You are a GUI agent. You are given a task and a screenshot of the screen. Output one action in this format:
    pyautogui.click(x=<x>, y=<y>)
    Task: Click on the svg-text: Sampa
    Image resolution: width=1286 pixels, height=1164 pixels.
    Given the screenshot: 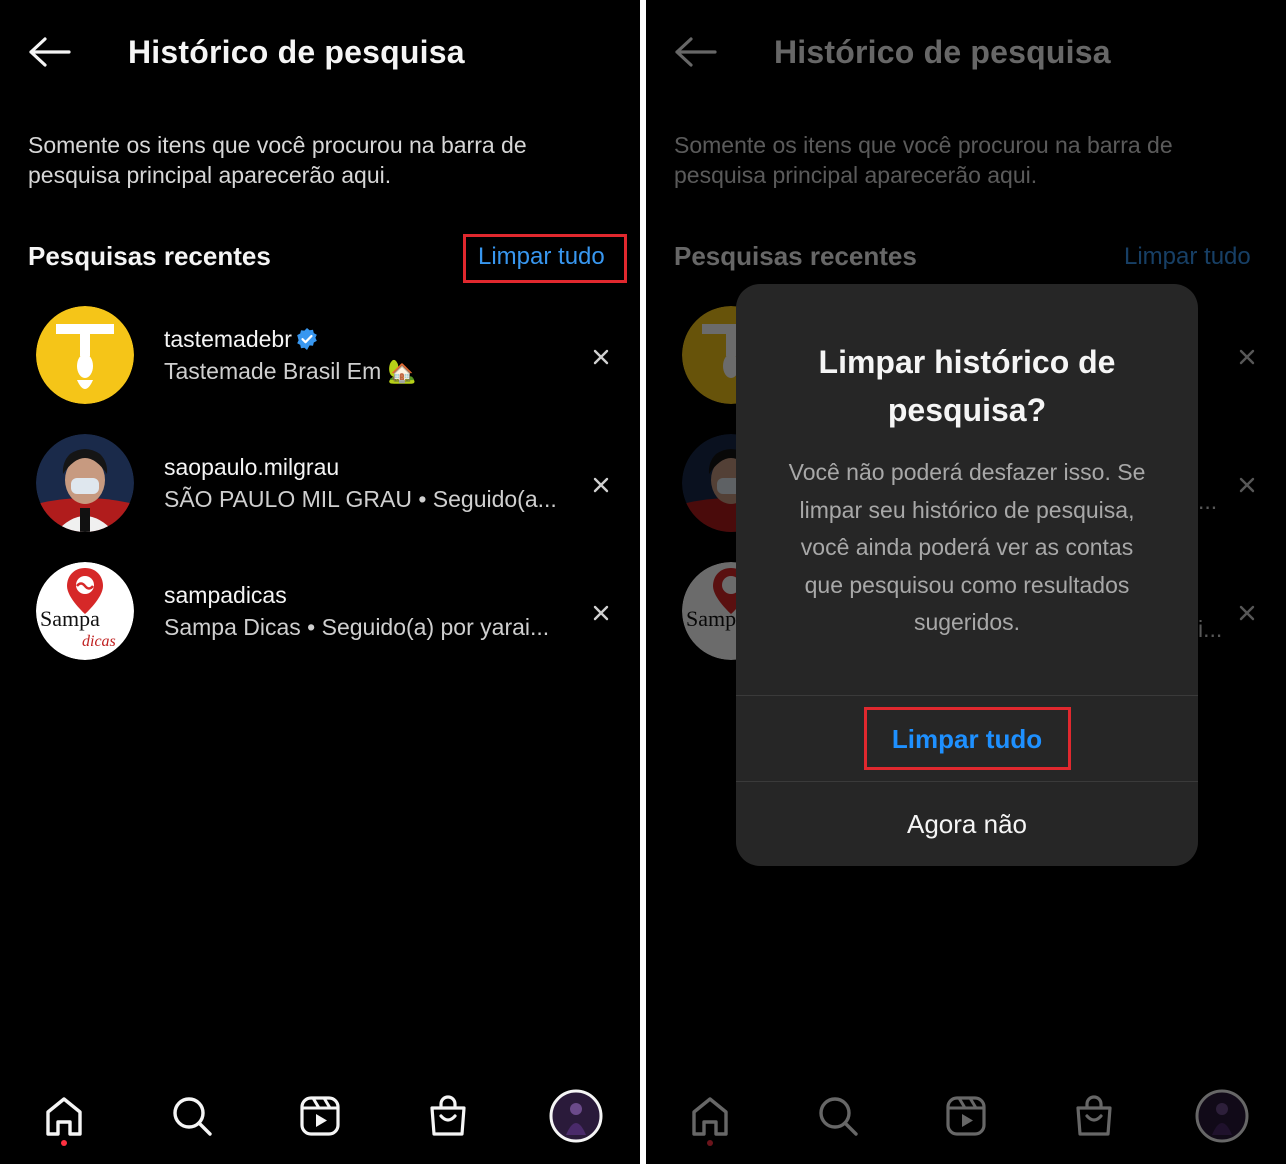 What is the action you would take?
    pyautogui.click(x=70, y=618)
    